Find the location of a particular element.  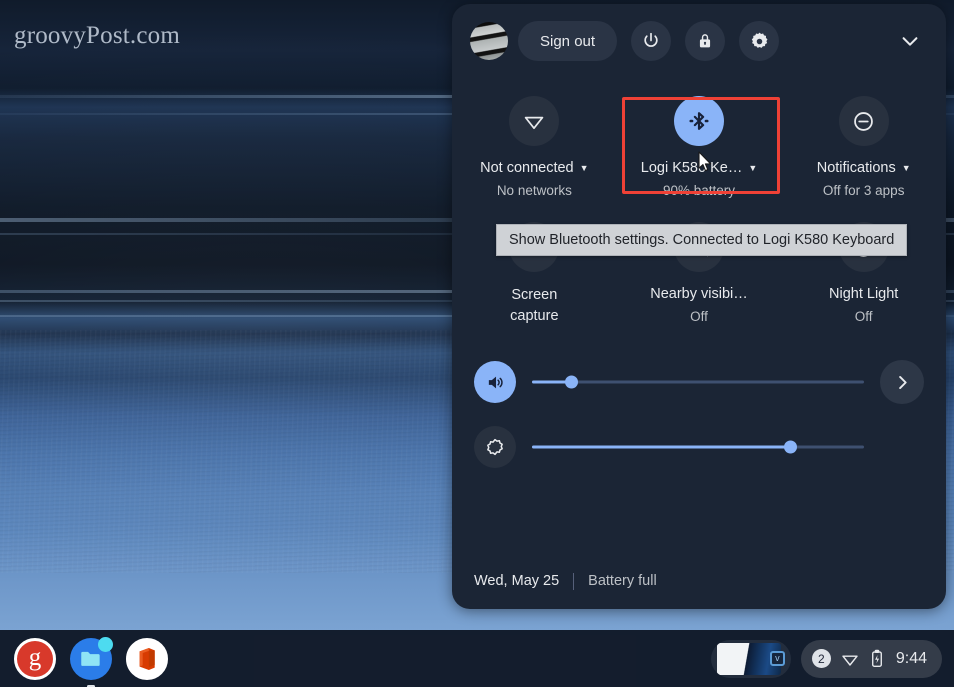

night-light-tile-label-row: Night Light is located at coordinates (863, 294).